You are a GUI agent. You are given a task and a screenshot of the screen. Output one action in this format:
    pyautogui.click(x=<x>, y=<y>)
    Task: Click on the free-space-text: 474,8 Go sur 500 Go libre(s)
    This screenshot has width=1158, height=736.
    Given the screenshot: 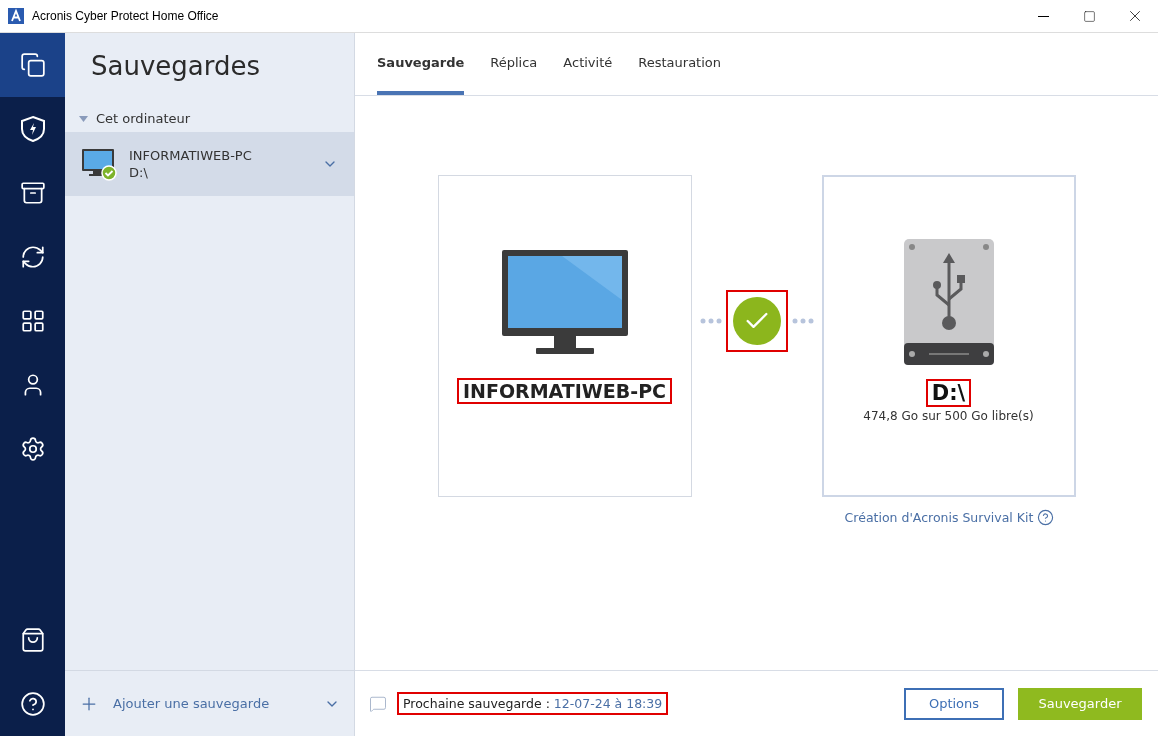 What is the action you would take?
    pyautogui.click(x=948, y=416)
    